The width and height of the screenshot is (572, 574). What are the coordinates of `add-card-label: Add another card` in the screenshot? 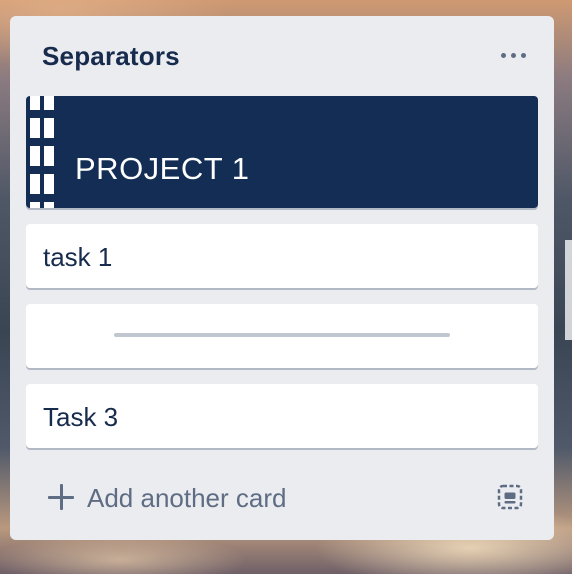 It's located at (187, 498).